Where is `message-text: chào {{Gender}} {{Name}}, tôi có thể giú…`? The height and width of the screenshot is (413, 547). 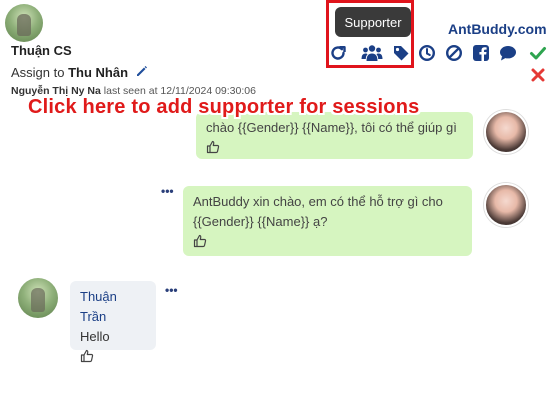 message-text: chào {{Gender}} {{Name}}, tôi có thể giú… is located at coordinates (331, 127).